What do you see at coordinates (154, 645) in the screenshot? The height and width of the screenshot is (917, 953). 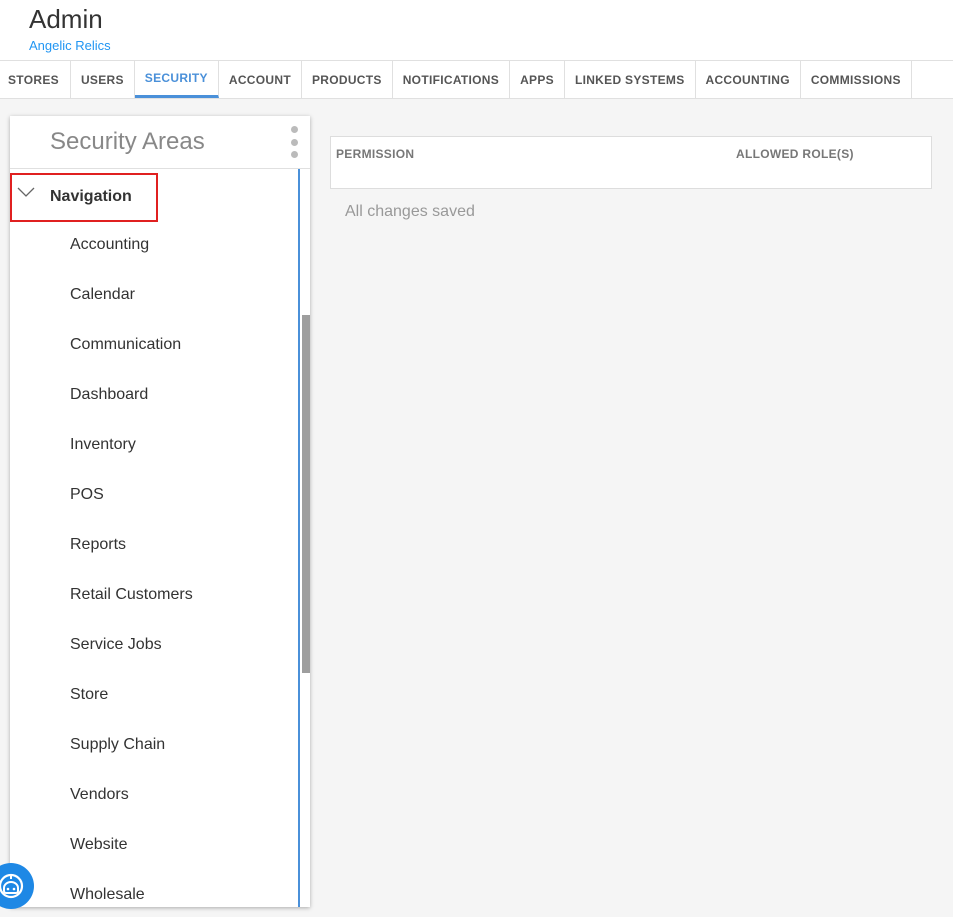 I see `tree-item-service-jobs: Service Jobs` at bounding box center [154, 645].